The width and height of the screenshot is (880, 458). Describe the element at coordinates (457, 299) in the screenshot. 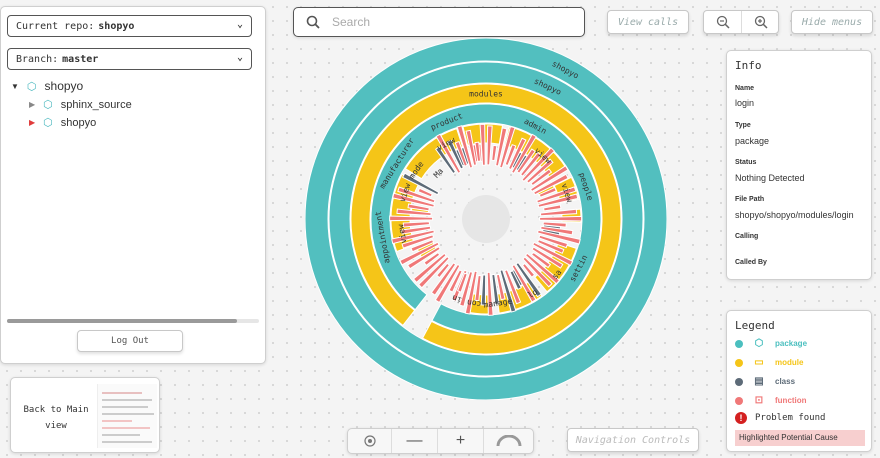

I see `sunburst-label: in` at that location.